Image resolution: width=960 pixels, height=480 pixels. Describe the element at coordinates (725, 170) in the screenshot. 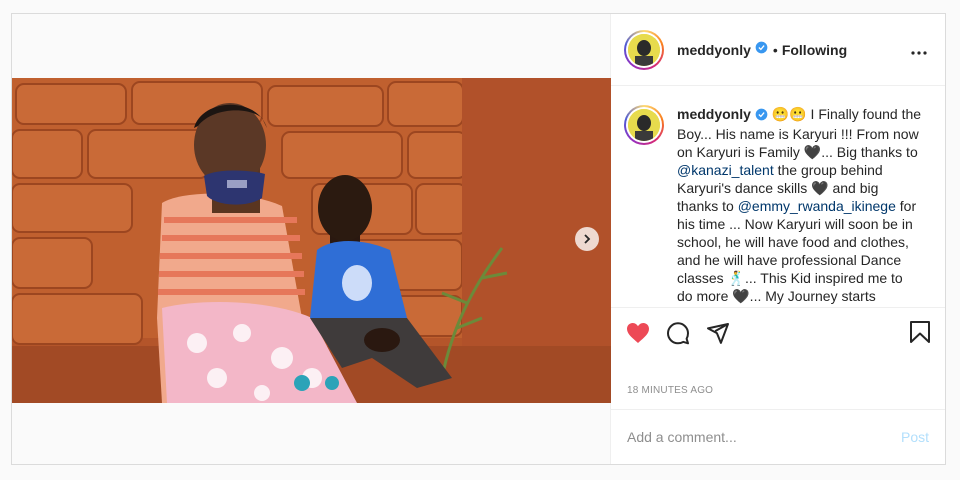

I see `mention-link: @kanazi_talent` at that location.